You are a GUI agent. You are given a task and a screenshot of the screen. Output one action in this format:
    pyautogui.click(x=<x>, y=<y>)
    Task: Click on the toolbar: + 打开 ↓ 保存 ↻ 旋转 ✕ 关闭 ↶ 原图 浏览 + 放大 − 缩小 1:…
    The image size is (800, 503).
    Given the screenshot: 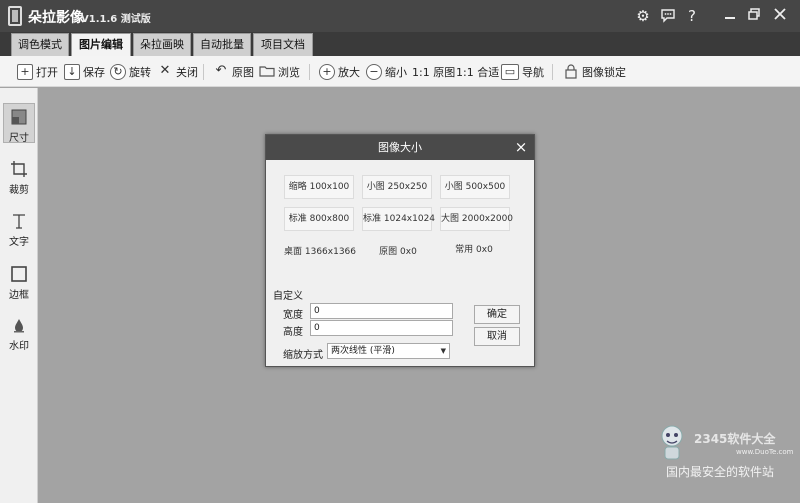 What is the action you would take?
    pyautogui.click(x=400, y=71)
    